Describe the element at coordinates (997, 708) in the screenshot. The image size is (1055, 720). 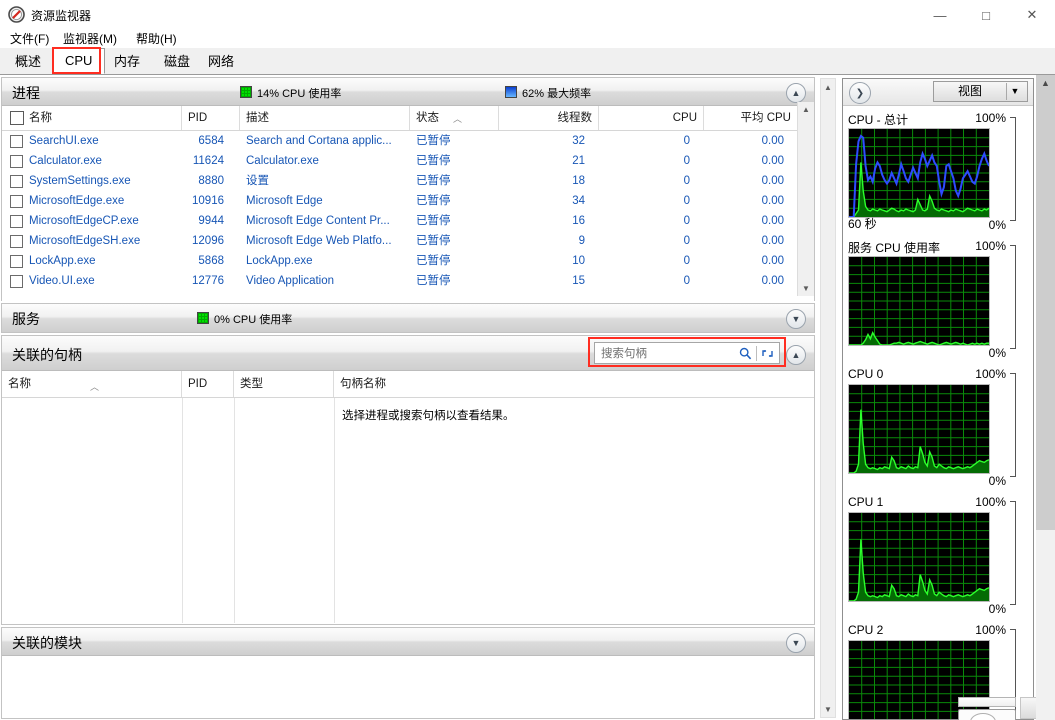
I see `partial-overlay-widget` at that location.